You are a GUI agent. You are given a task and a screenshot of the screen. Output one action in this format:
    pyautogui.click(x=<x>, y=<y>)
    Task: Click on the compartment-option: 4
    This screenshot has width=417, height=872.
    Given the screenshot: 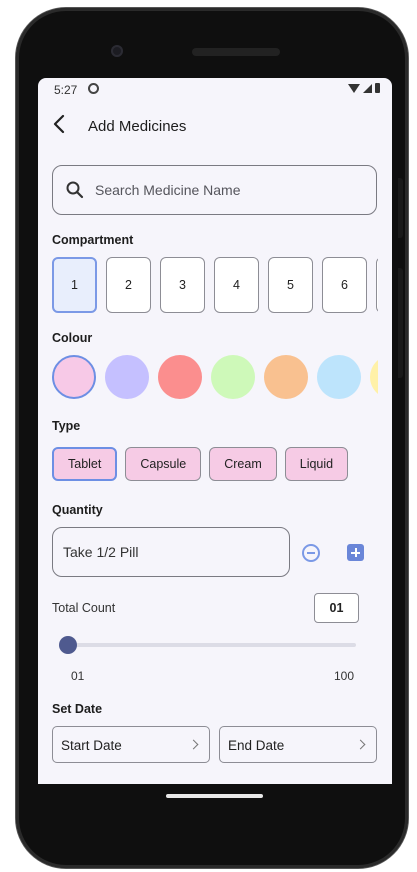 What is the action you would take?
    pyautogui.click(x=236, y=285)
    